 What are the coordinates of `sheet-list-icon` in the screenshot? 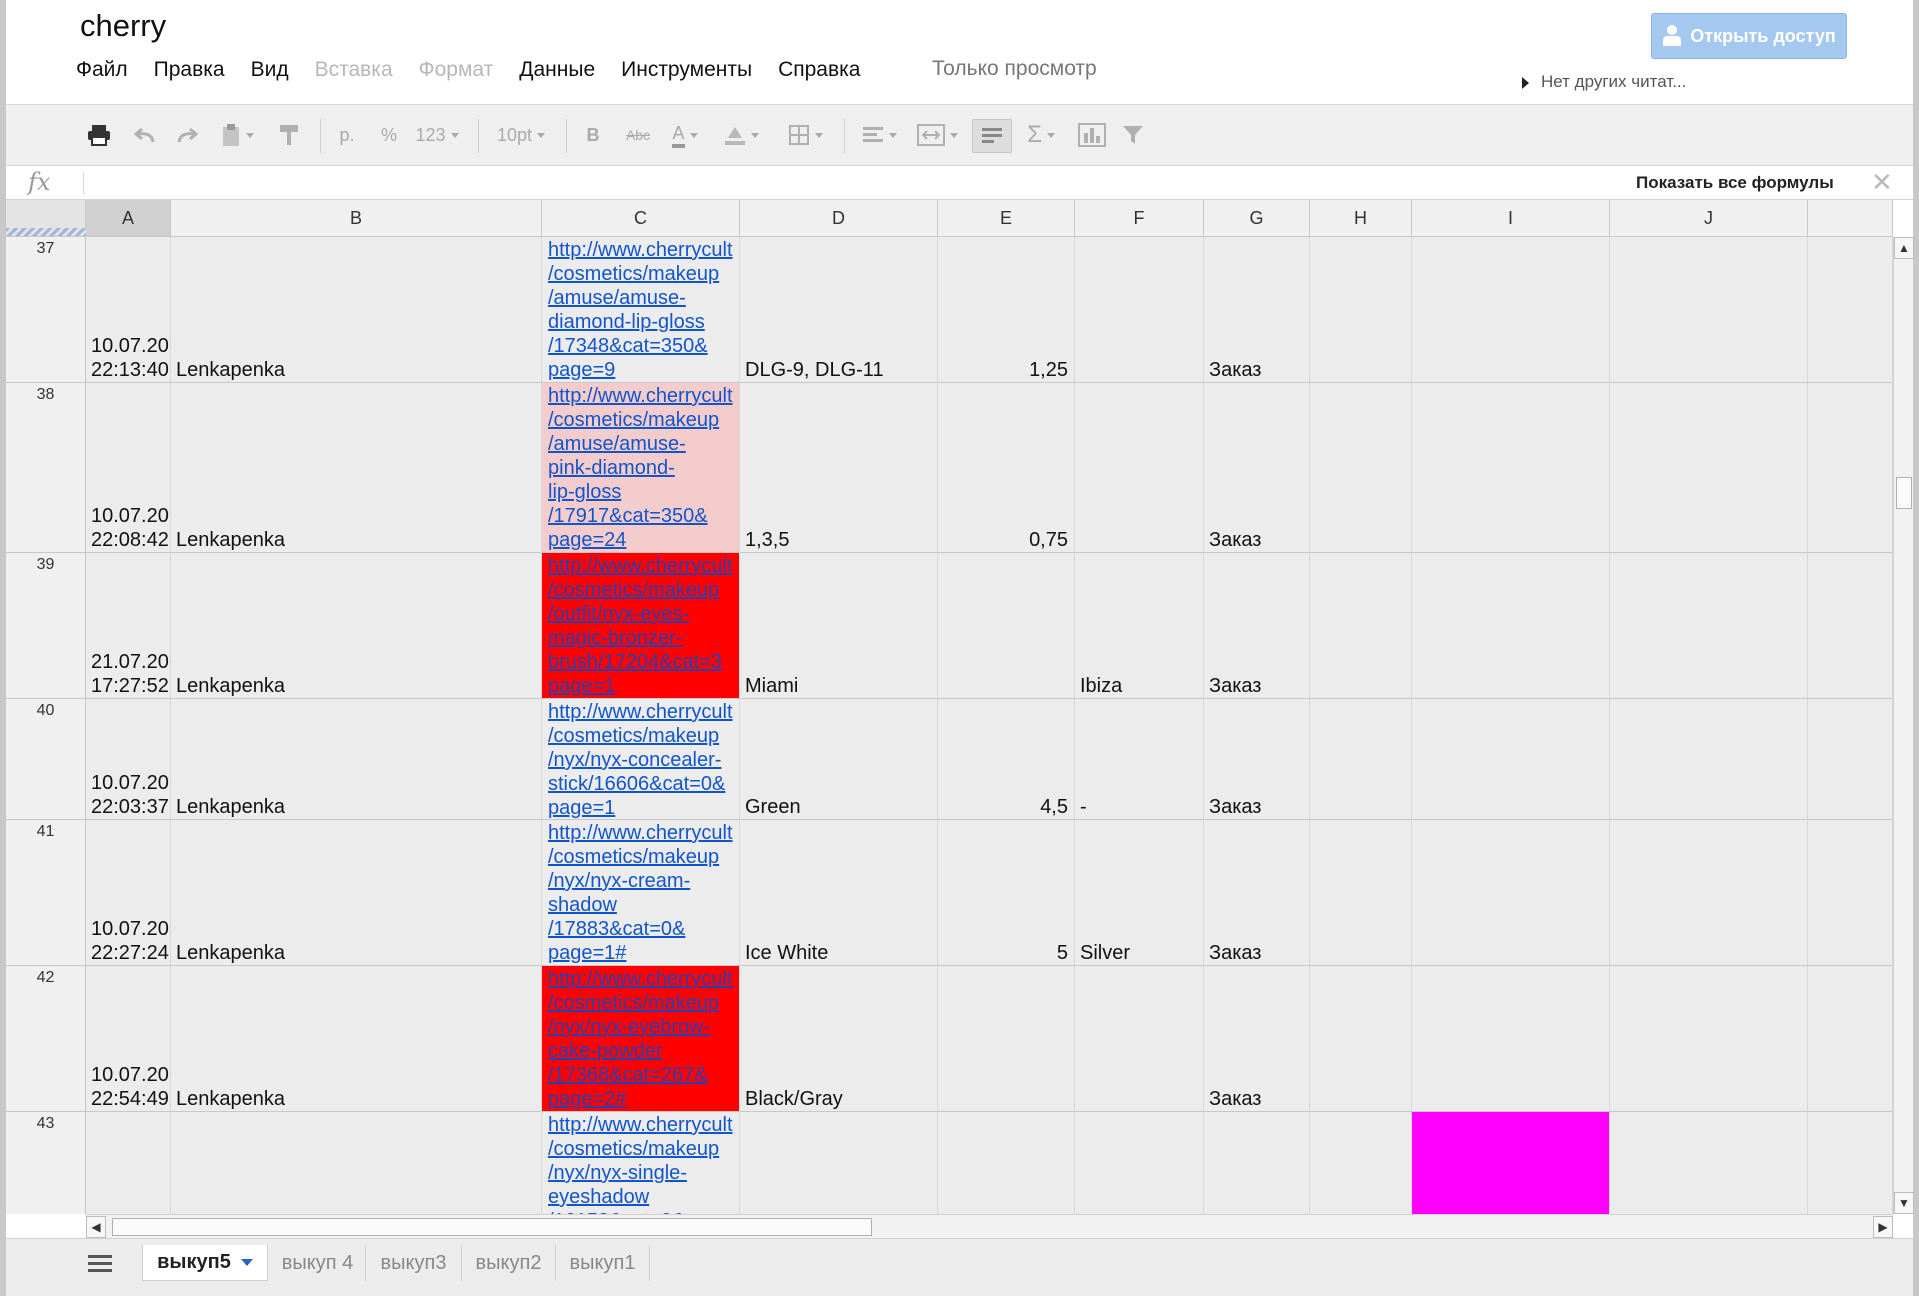 It's located at (100, 1266).